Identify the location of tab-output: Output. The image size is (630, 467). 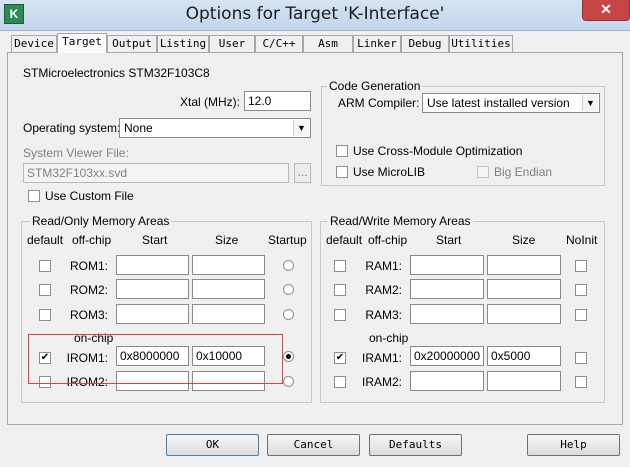
(132, 43).